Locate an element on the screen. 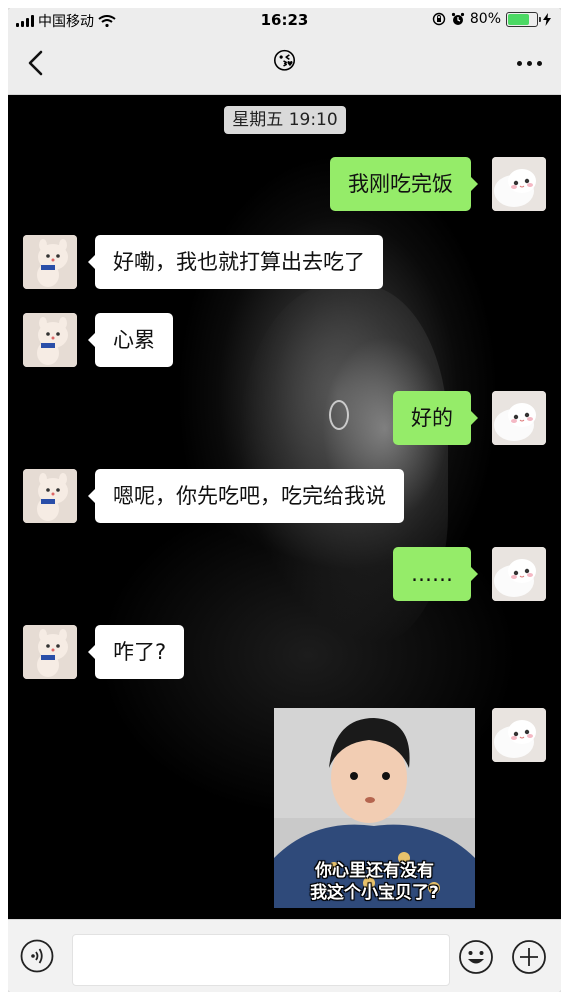  status-right: 80% is located at coordinates (491, 19).